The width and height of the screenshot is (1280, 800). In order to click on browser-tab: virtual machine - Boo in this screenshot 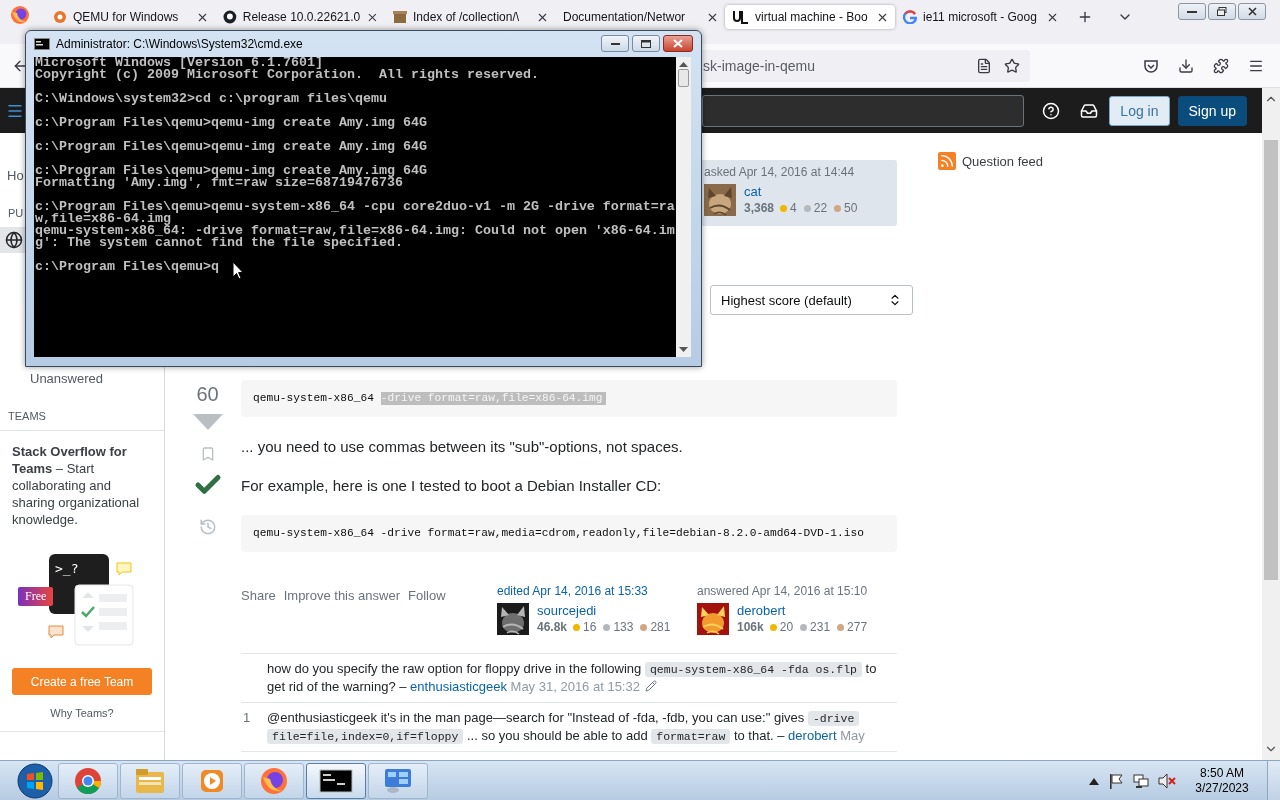, I will do `click(810, 17)`.